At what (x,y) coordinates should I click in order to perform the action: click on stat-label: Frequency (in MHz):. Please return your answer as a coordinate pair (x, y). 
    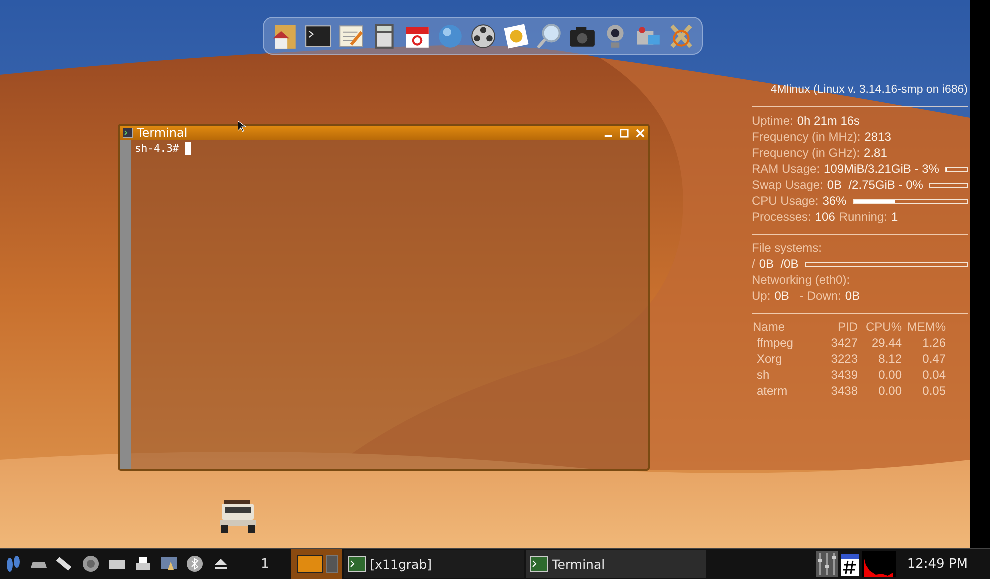
    Looking at the image, I should click on (806, 137).